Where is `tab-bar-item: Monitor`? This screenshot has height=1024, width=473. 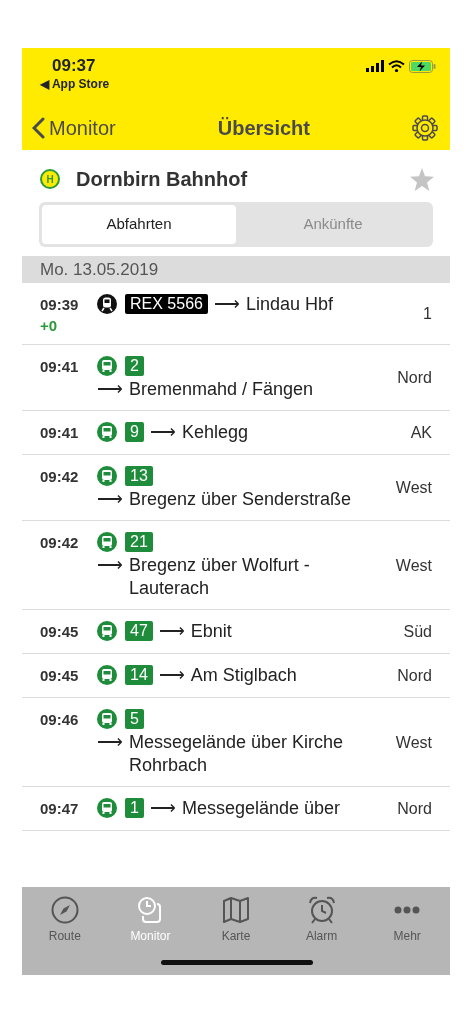 tab-bar-item: Monitor is located at coordinates (150, 935).